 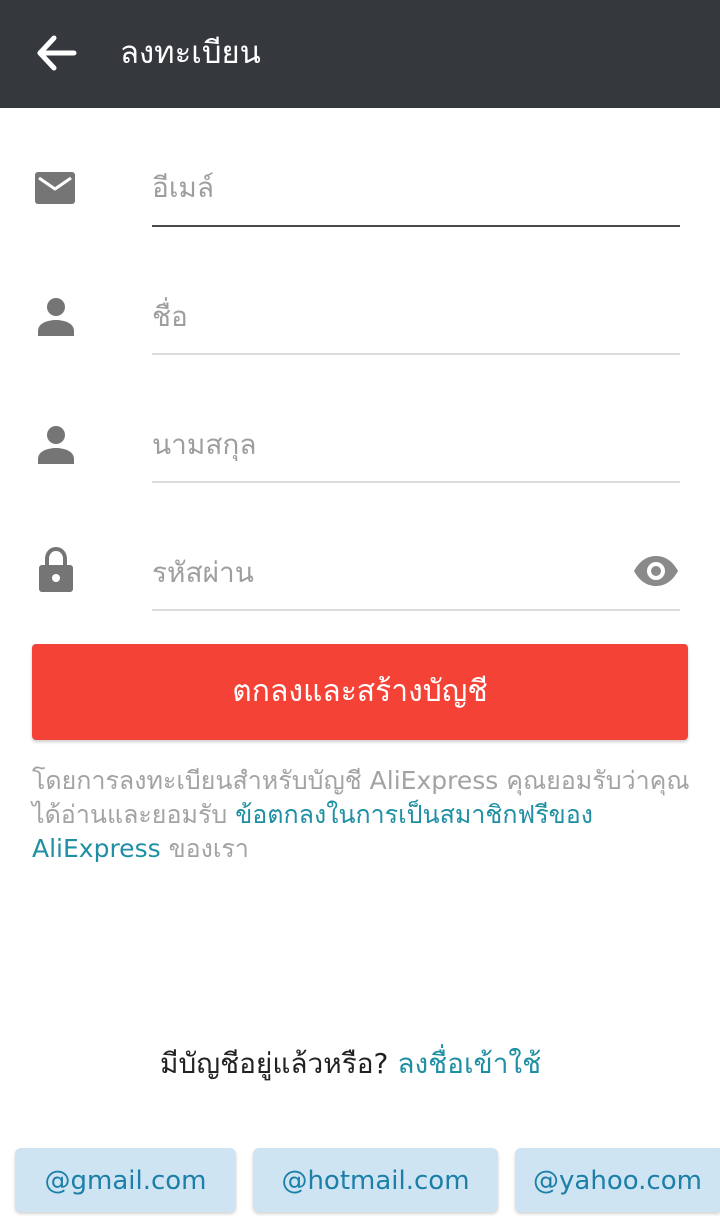 I want to click on mail-icon, so click(x=55, y=188).